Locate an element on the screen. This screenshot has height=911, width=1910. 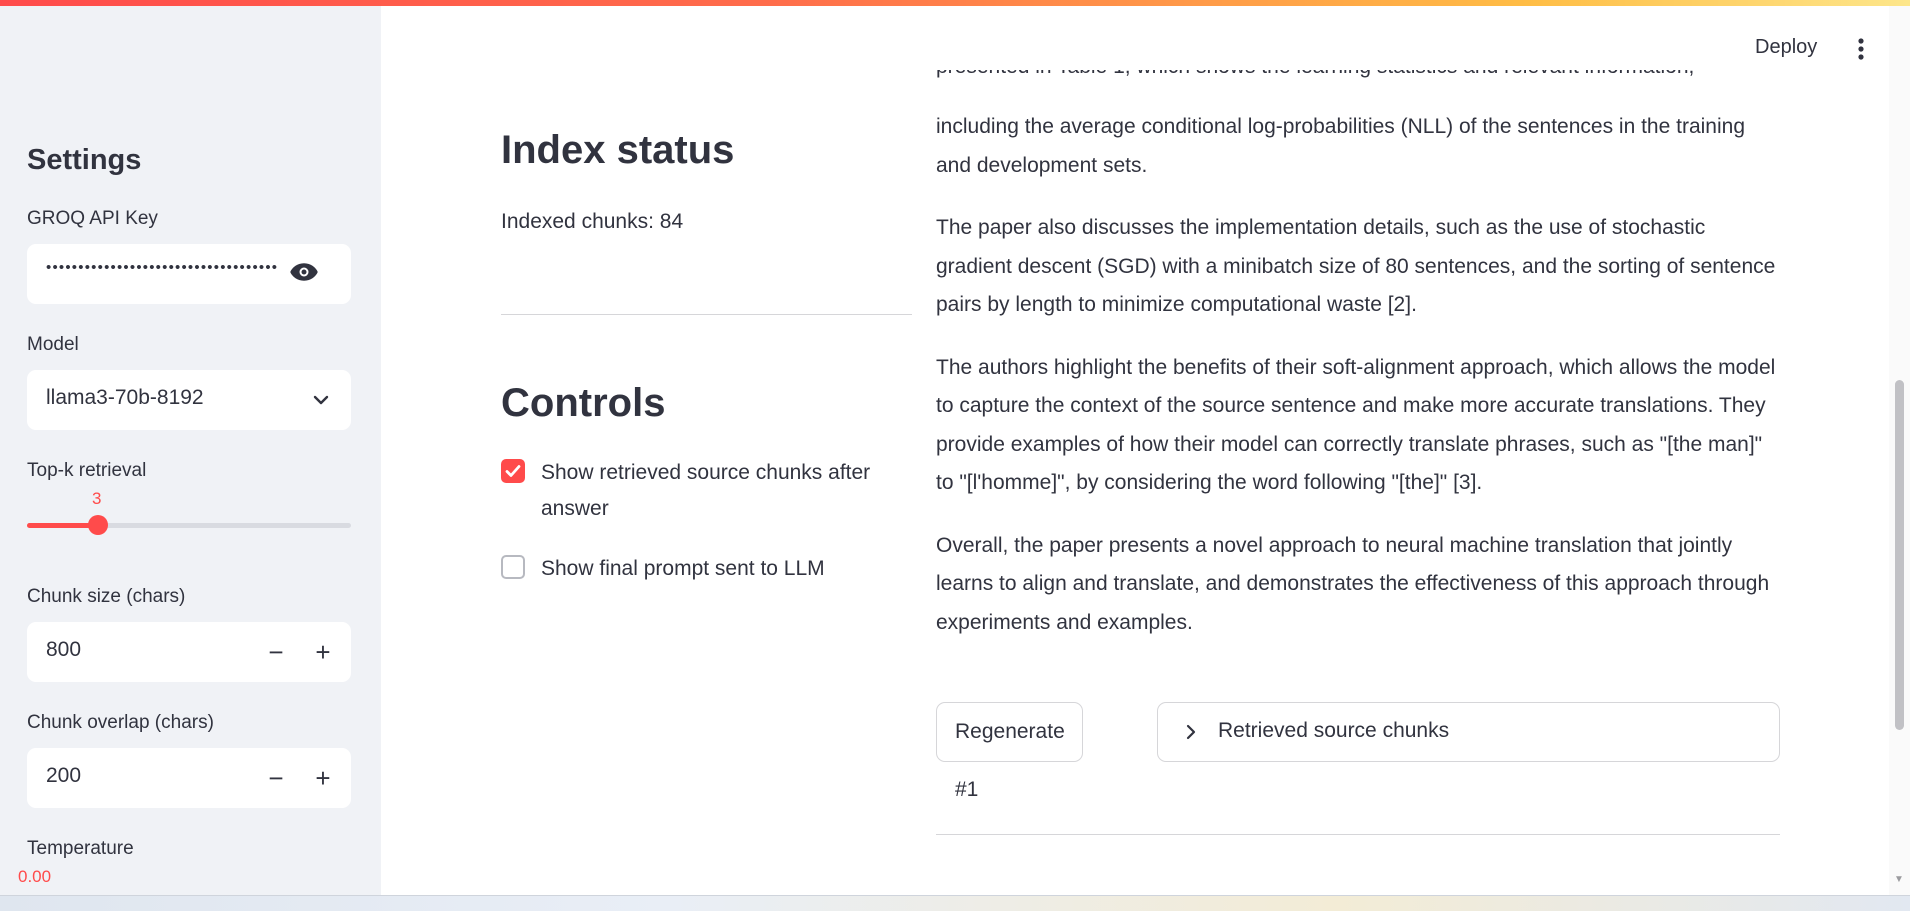
chevron-down-icon is located at coordinates (321, 400).